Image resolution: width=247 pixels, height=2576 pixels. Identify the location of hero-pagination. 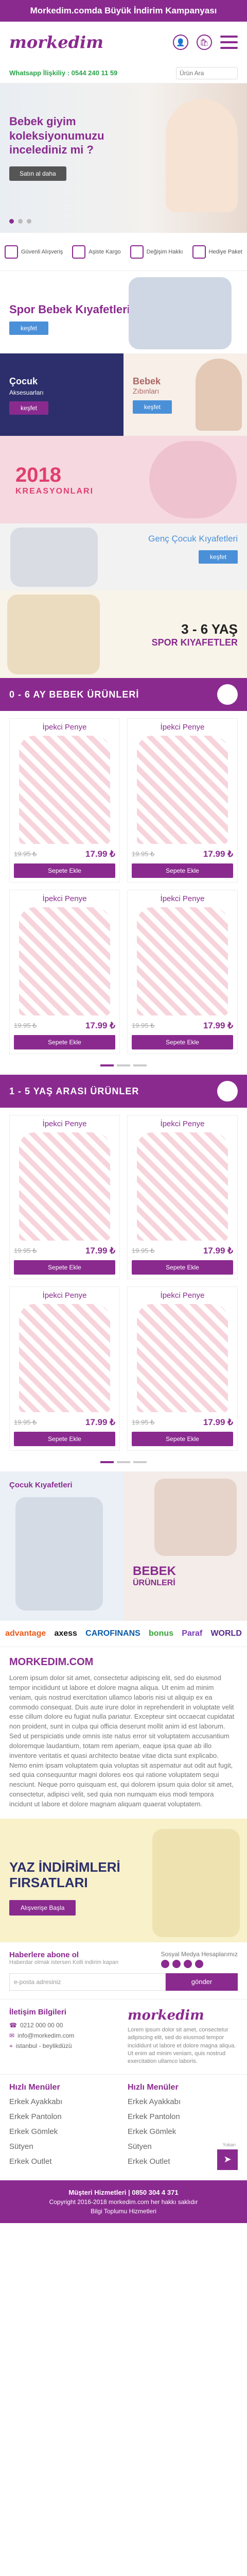
(20, 221).